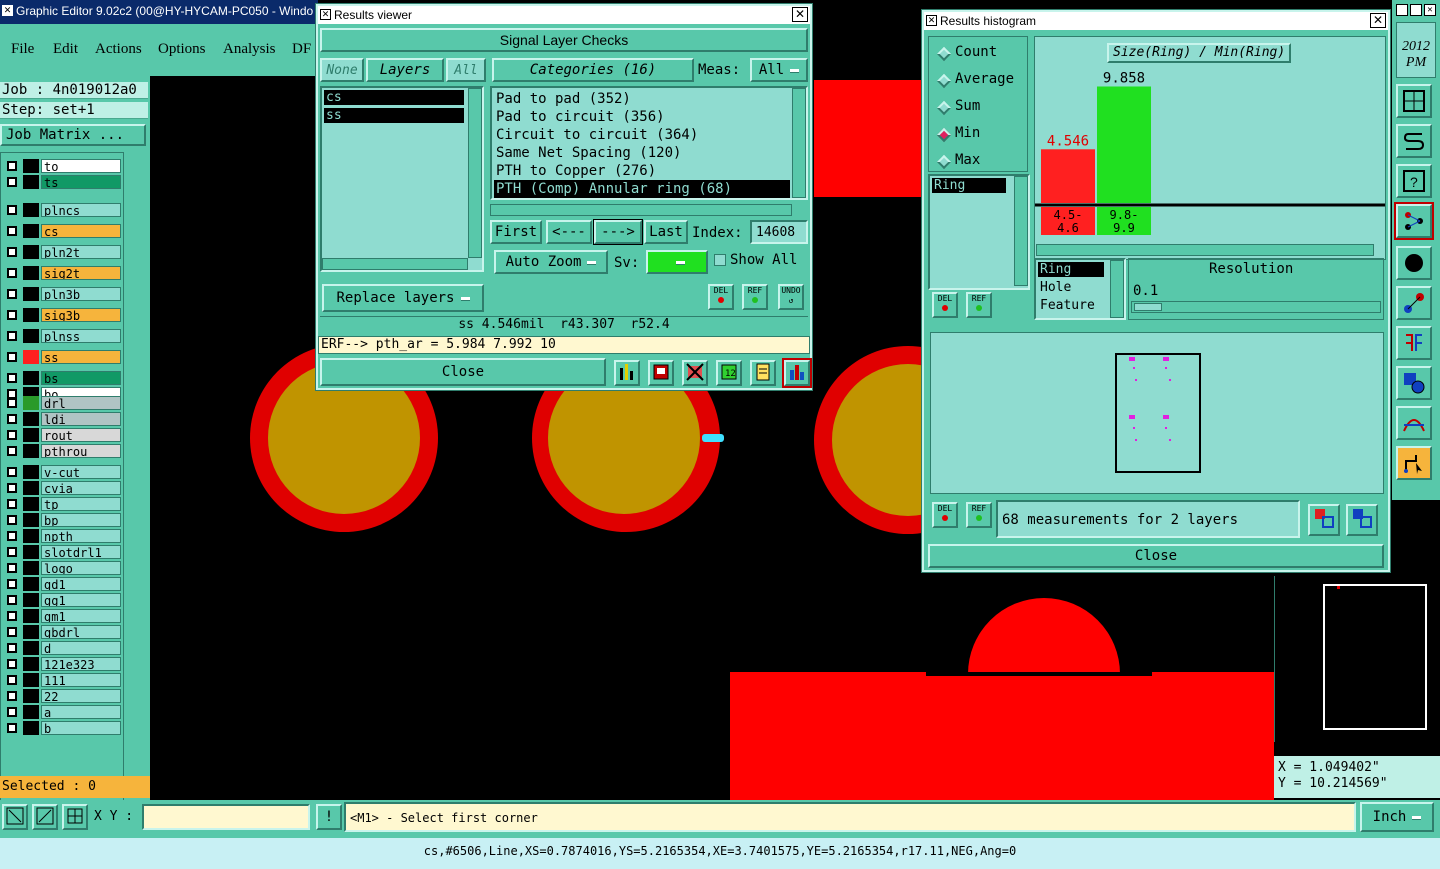 The image size is (1440, 869). What do you see at coordinates (979, 232) in the screenshot?
I see `measure-listbox: Ring` at bounding box center [979, 232].